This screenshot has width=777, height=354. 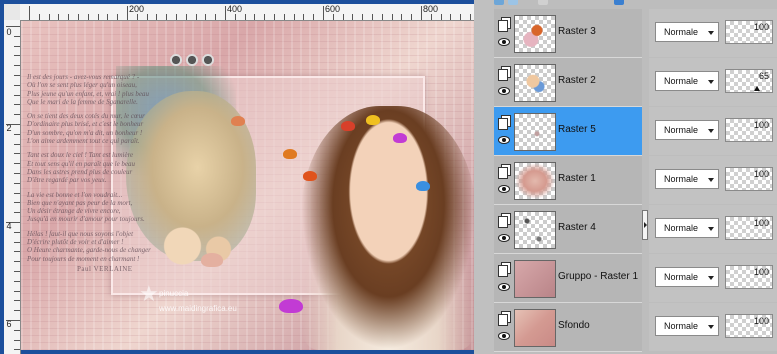 I want to click on new-layer-icon, so click(x=499, y=2).